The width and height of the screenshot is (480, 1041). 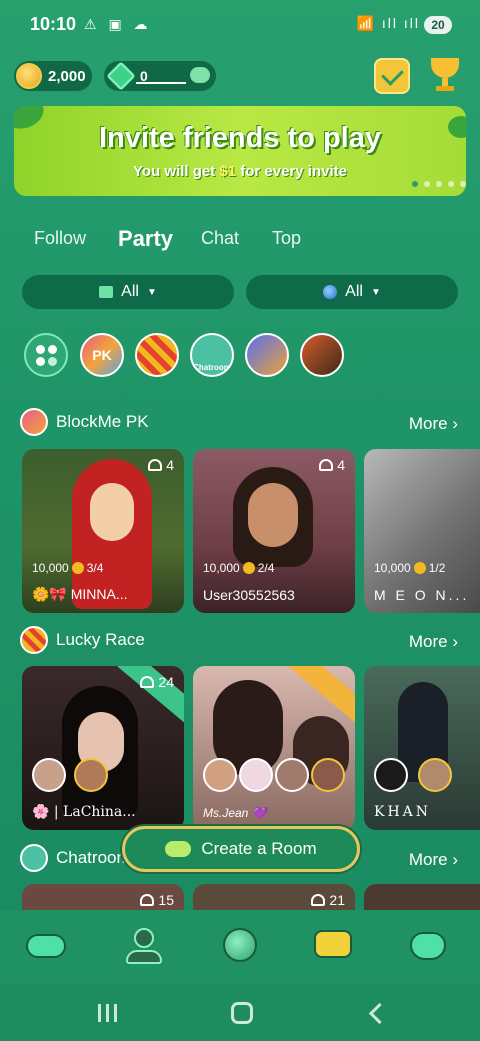 What do you see at coordinates (157, 682) in the screenshot?
I see `occupancy-count: 24` at bounding box center [157, 682].